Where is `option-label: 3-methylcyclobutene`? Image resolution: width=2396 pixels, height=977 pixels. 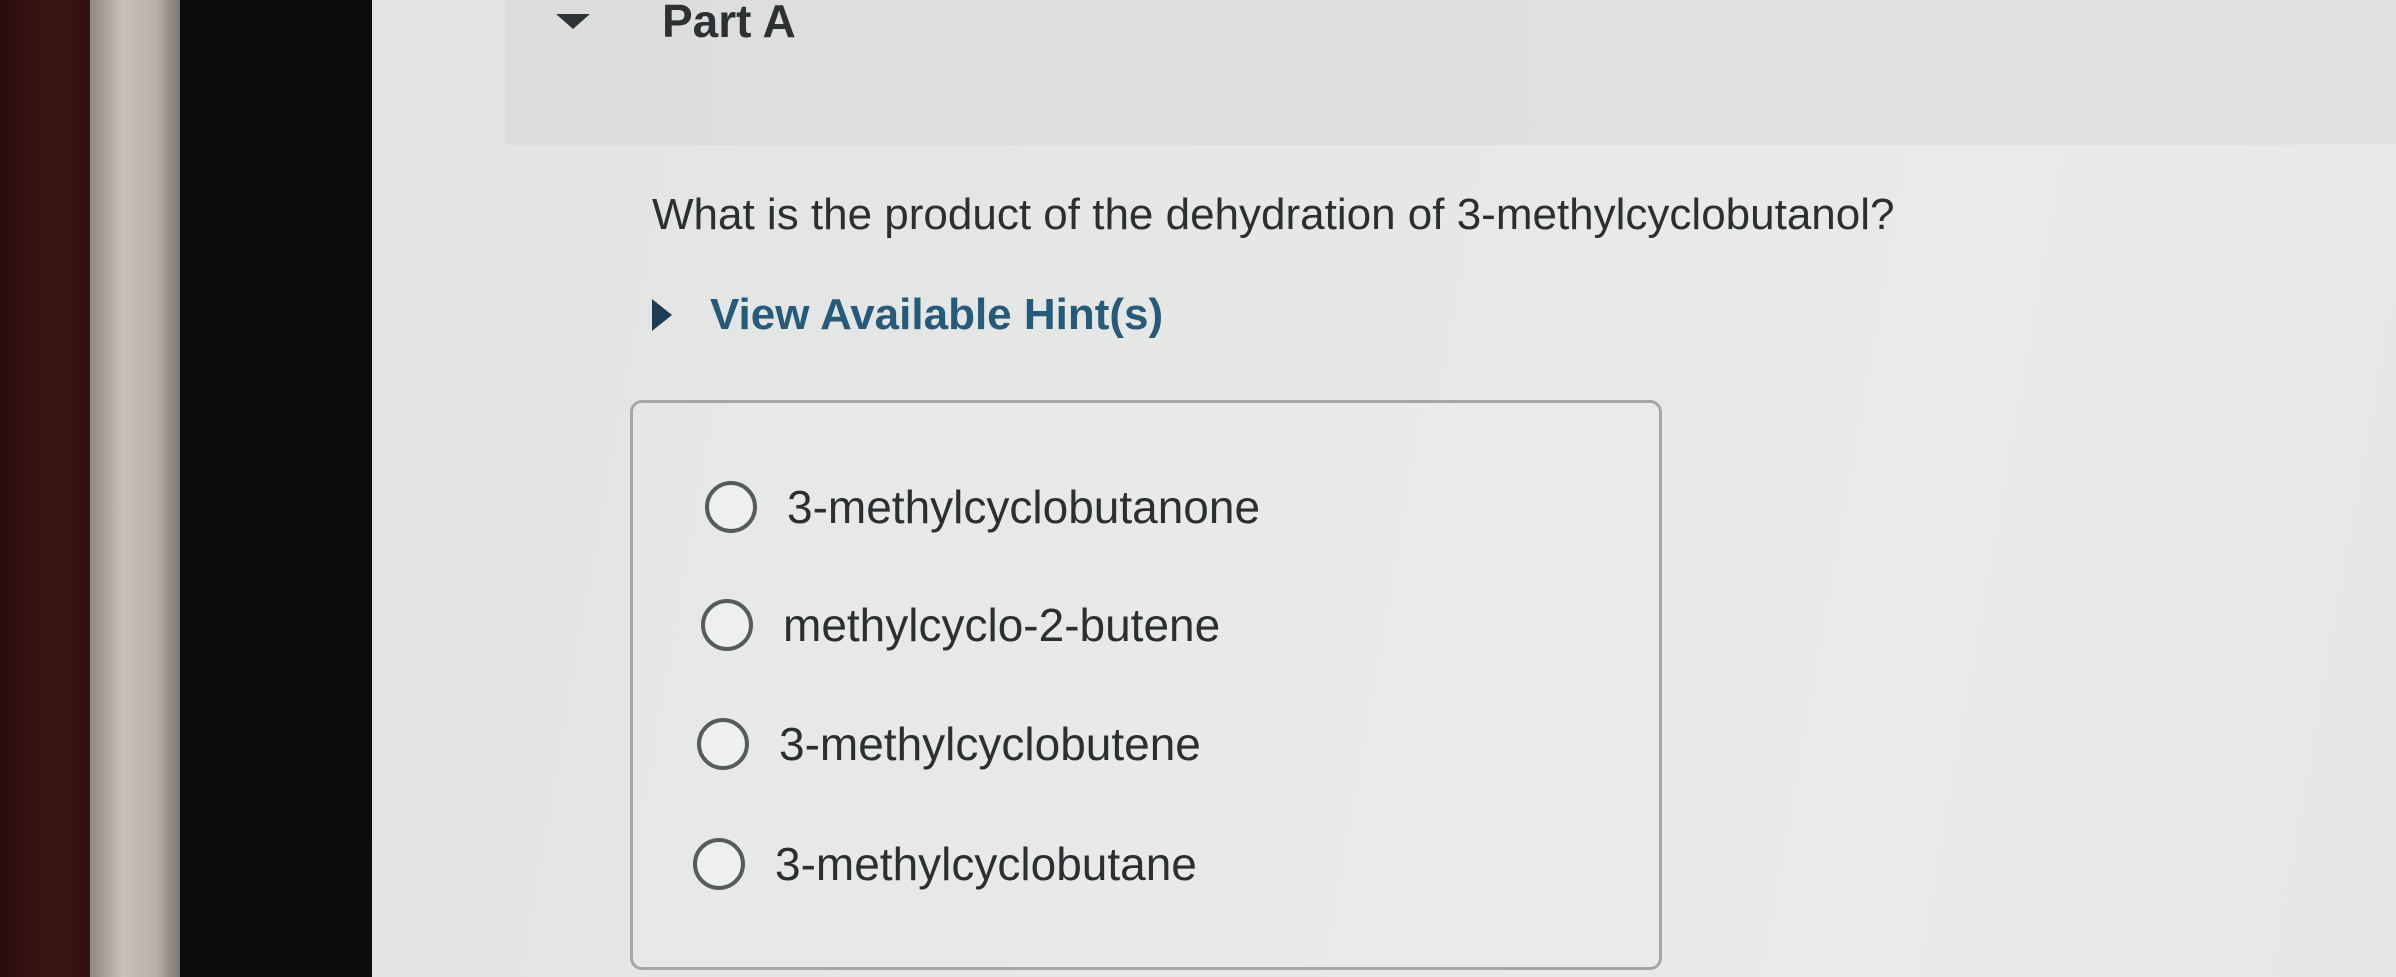 option-label: 3-methylcyclobutene is located at coordinates (990, 744).